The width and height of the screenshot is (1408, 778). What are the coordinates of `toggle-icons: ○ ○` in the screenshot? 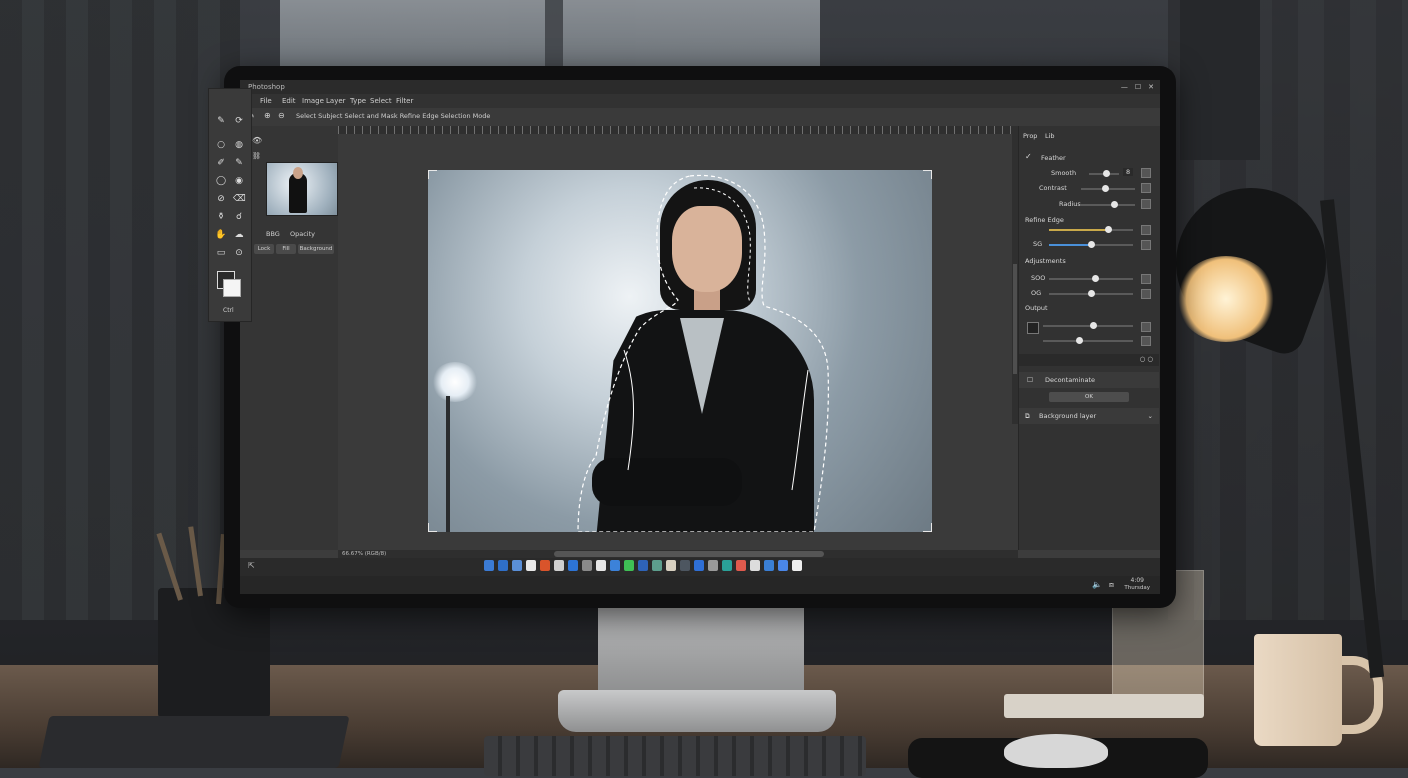 It's located at (1146, 359).